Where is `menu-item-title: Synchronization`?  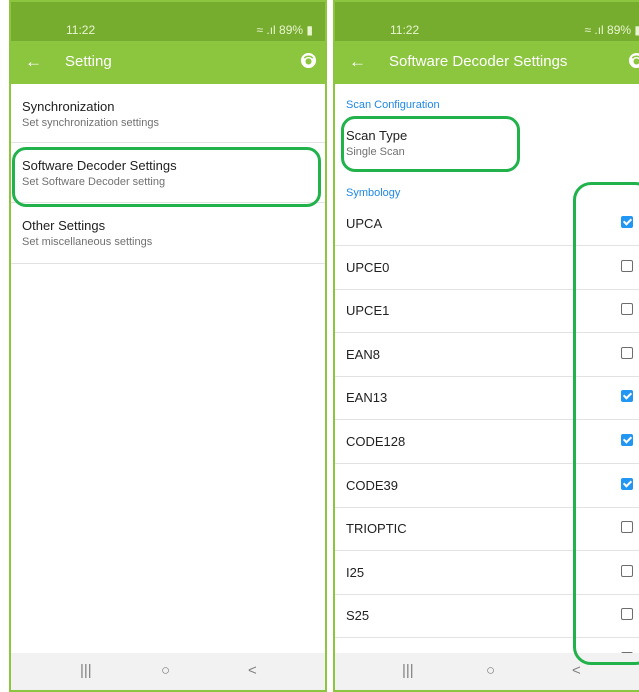
menu-item-title: Synchronization is located at coordinates (68, 106).